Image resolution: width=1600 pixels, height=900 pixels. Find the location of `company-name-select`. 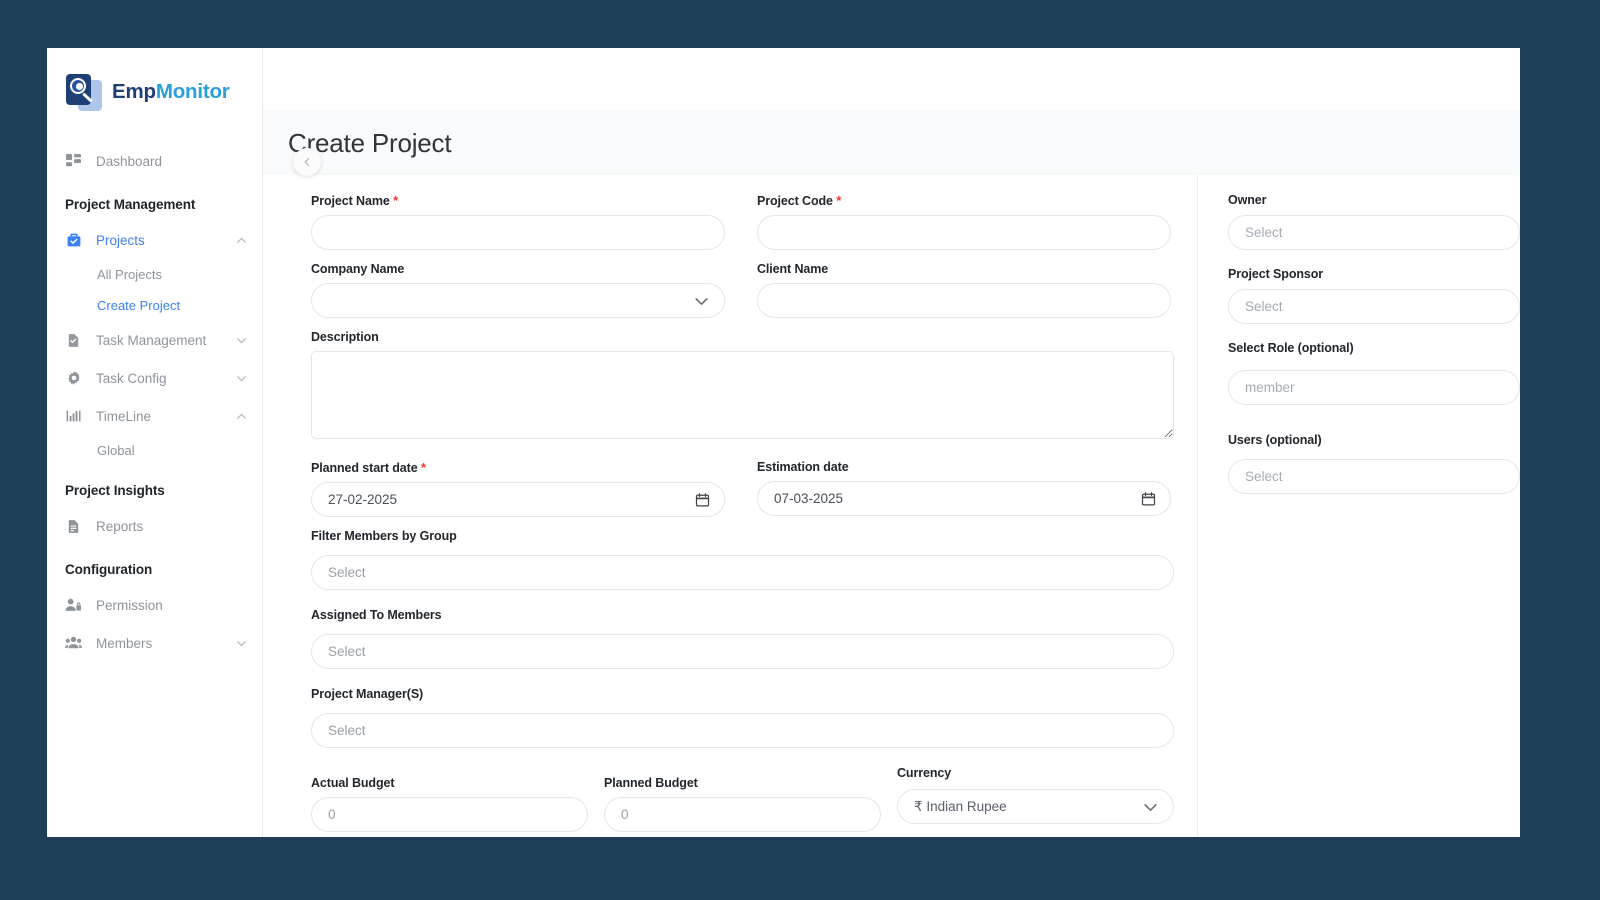

company-name-select is located at coordinates (518, 300).